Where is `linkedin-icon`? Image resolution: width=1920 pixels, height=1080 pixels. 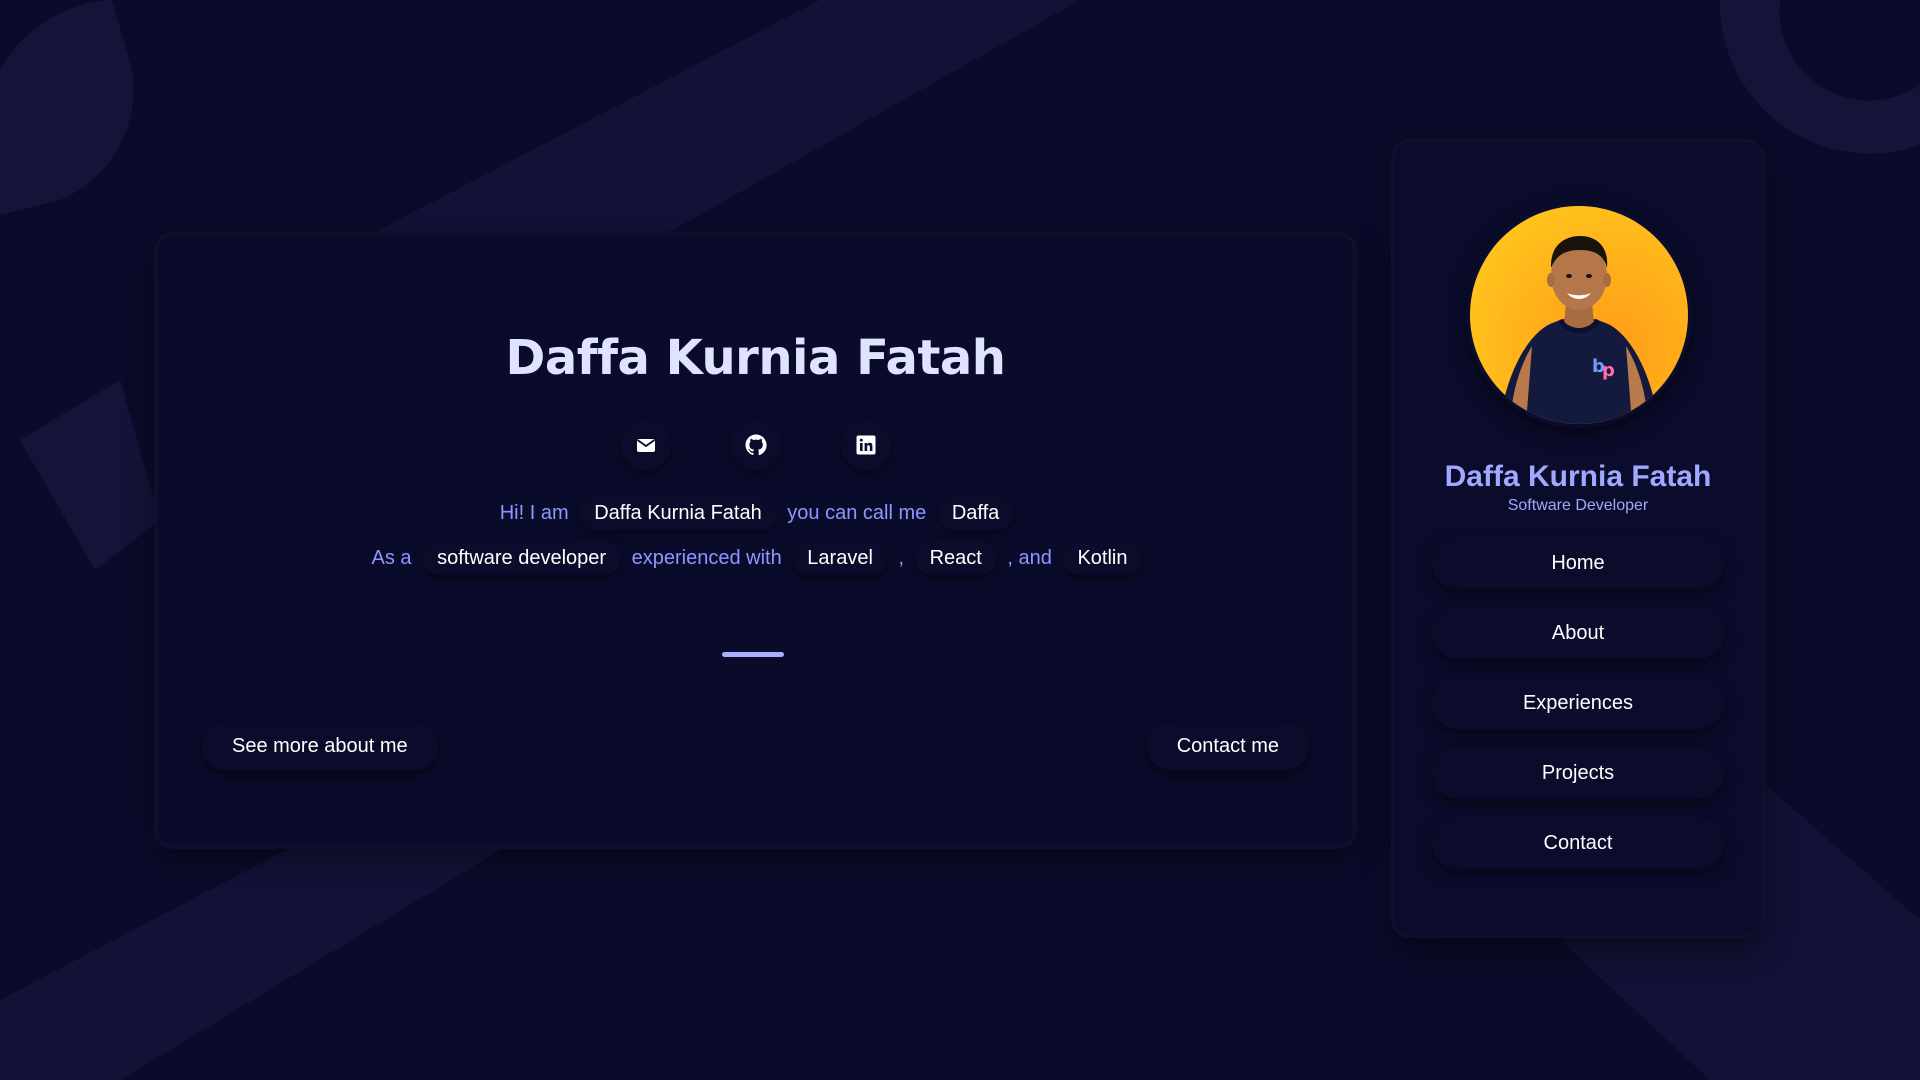 linkedin-icon is located at coordinates (865, 445).